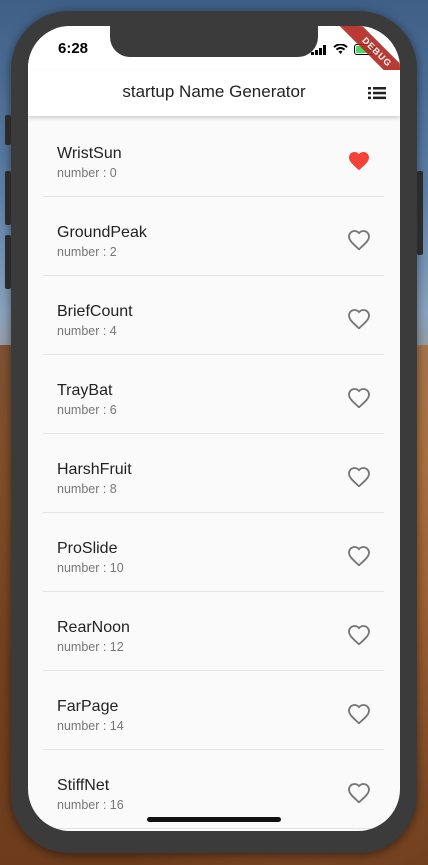 The width and height of the screenshot is (428, 865). Describe the element at coordinates (87, 489) in the screenshot. I see `item-subtitle: number : 8` at that location.